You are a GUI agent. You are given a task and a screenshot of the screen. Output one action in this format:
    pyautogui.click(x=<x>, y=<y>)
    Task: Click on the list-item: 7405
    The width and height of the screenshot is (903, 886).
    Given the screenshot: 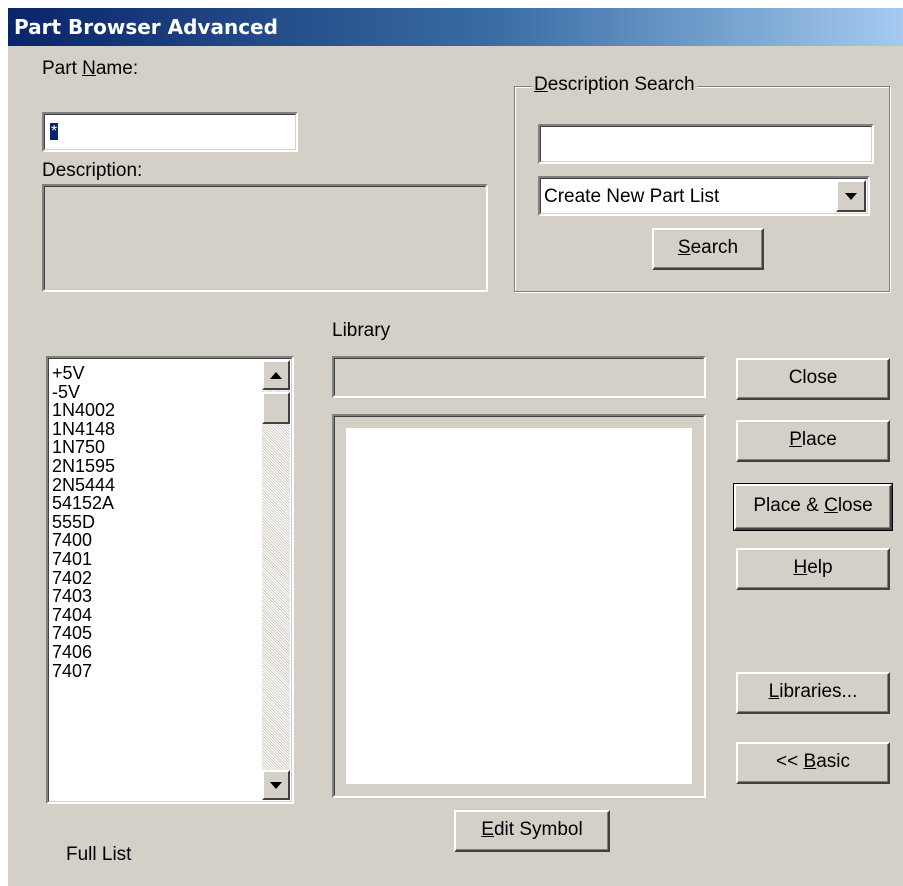 What is the action you would take?
    pyautogui.click(x=156, y=633)
    